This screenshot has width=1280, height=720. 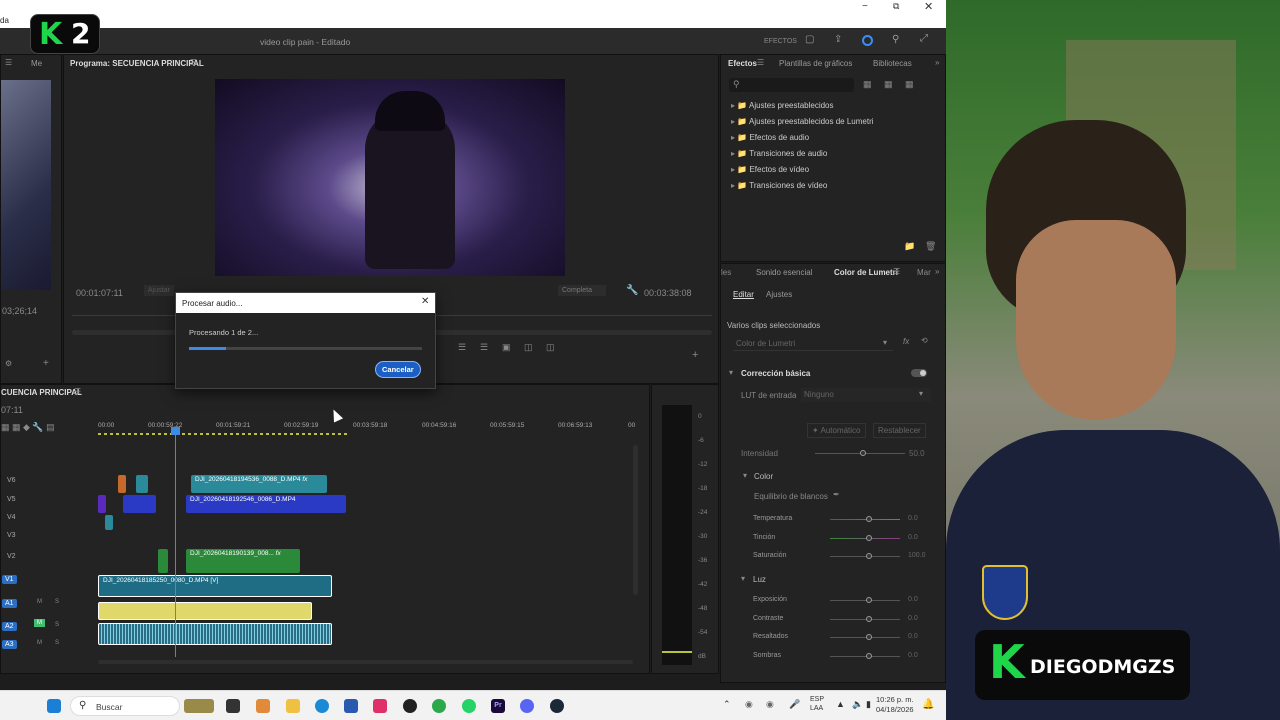 What do you see at coordinates (46, 363) in the screenshot?
I see `source-add-icon: +` at bounding box center [46, 363].